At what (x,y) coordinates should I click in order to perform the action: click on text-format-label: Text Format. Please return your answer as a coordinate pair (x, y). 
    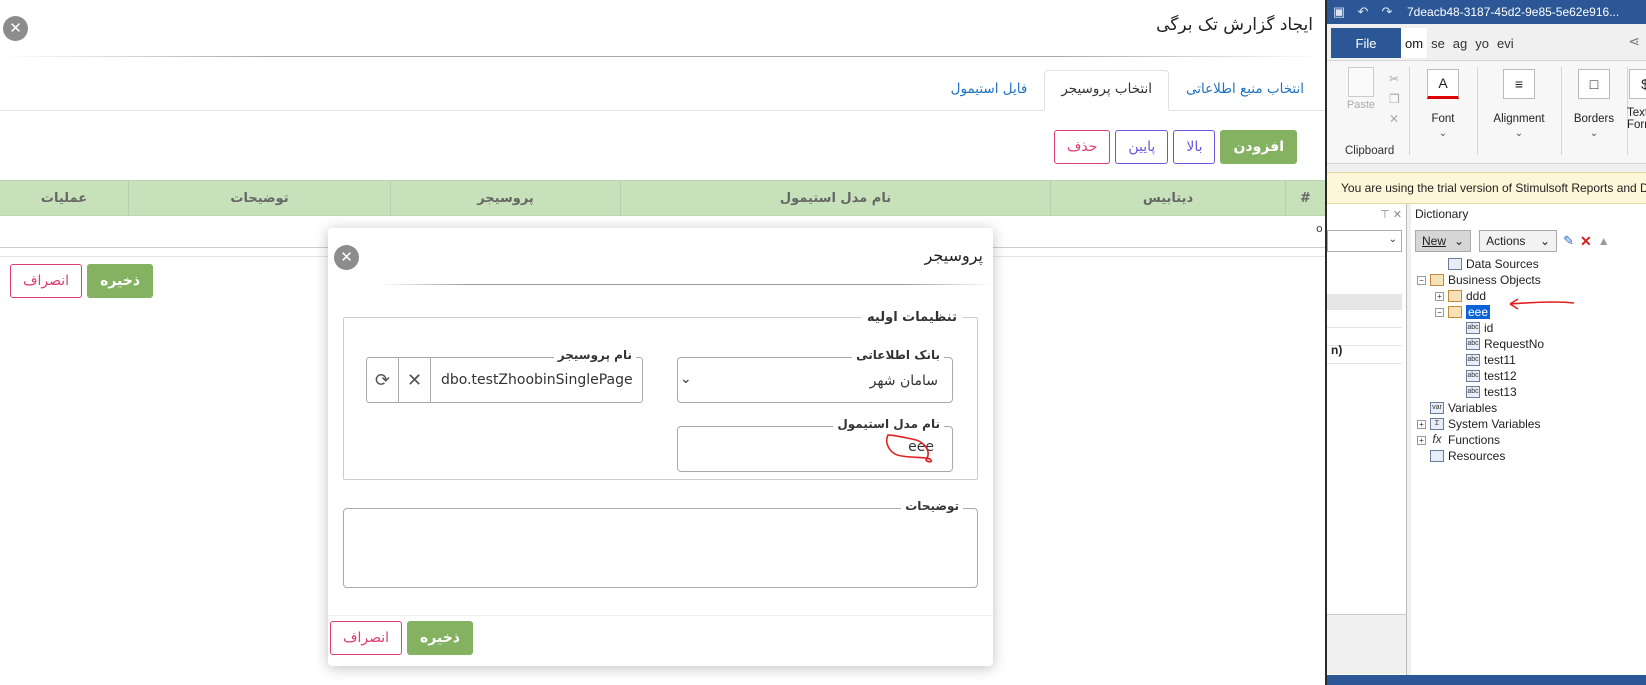
    Looking at the image, I should click on (1636, 119).